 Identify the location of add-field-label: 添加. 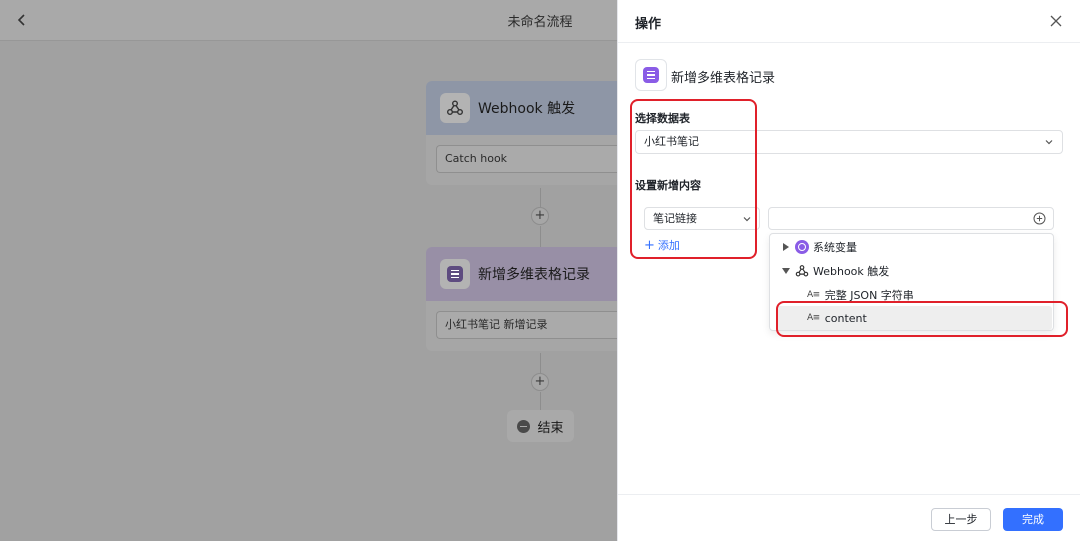
(668, 245).